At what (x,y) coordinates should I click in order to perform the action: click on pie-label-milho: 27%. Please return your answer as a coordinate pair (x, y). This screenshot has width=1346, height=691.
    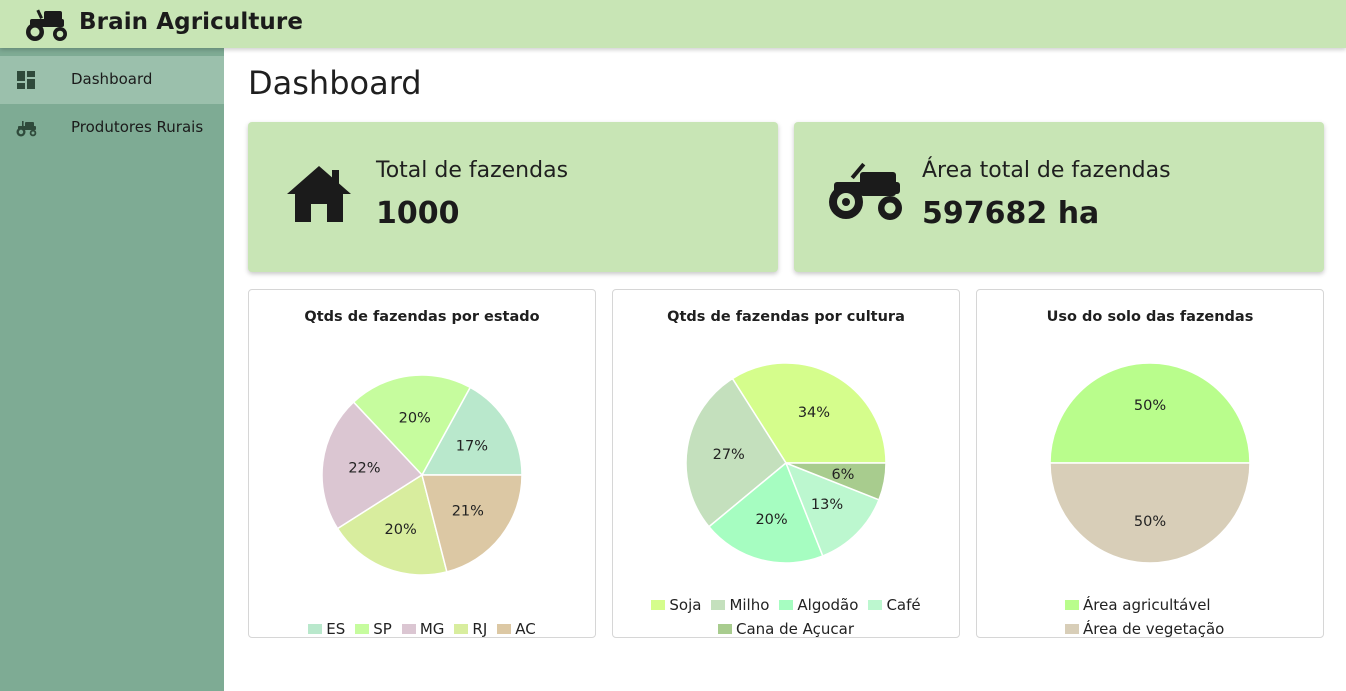
    Looking at the image, I should click on (729, 455).